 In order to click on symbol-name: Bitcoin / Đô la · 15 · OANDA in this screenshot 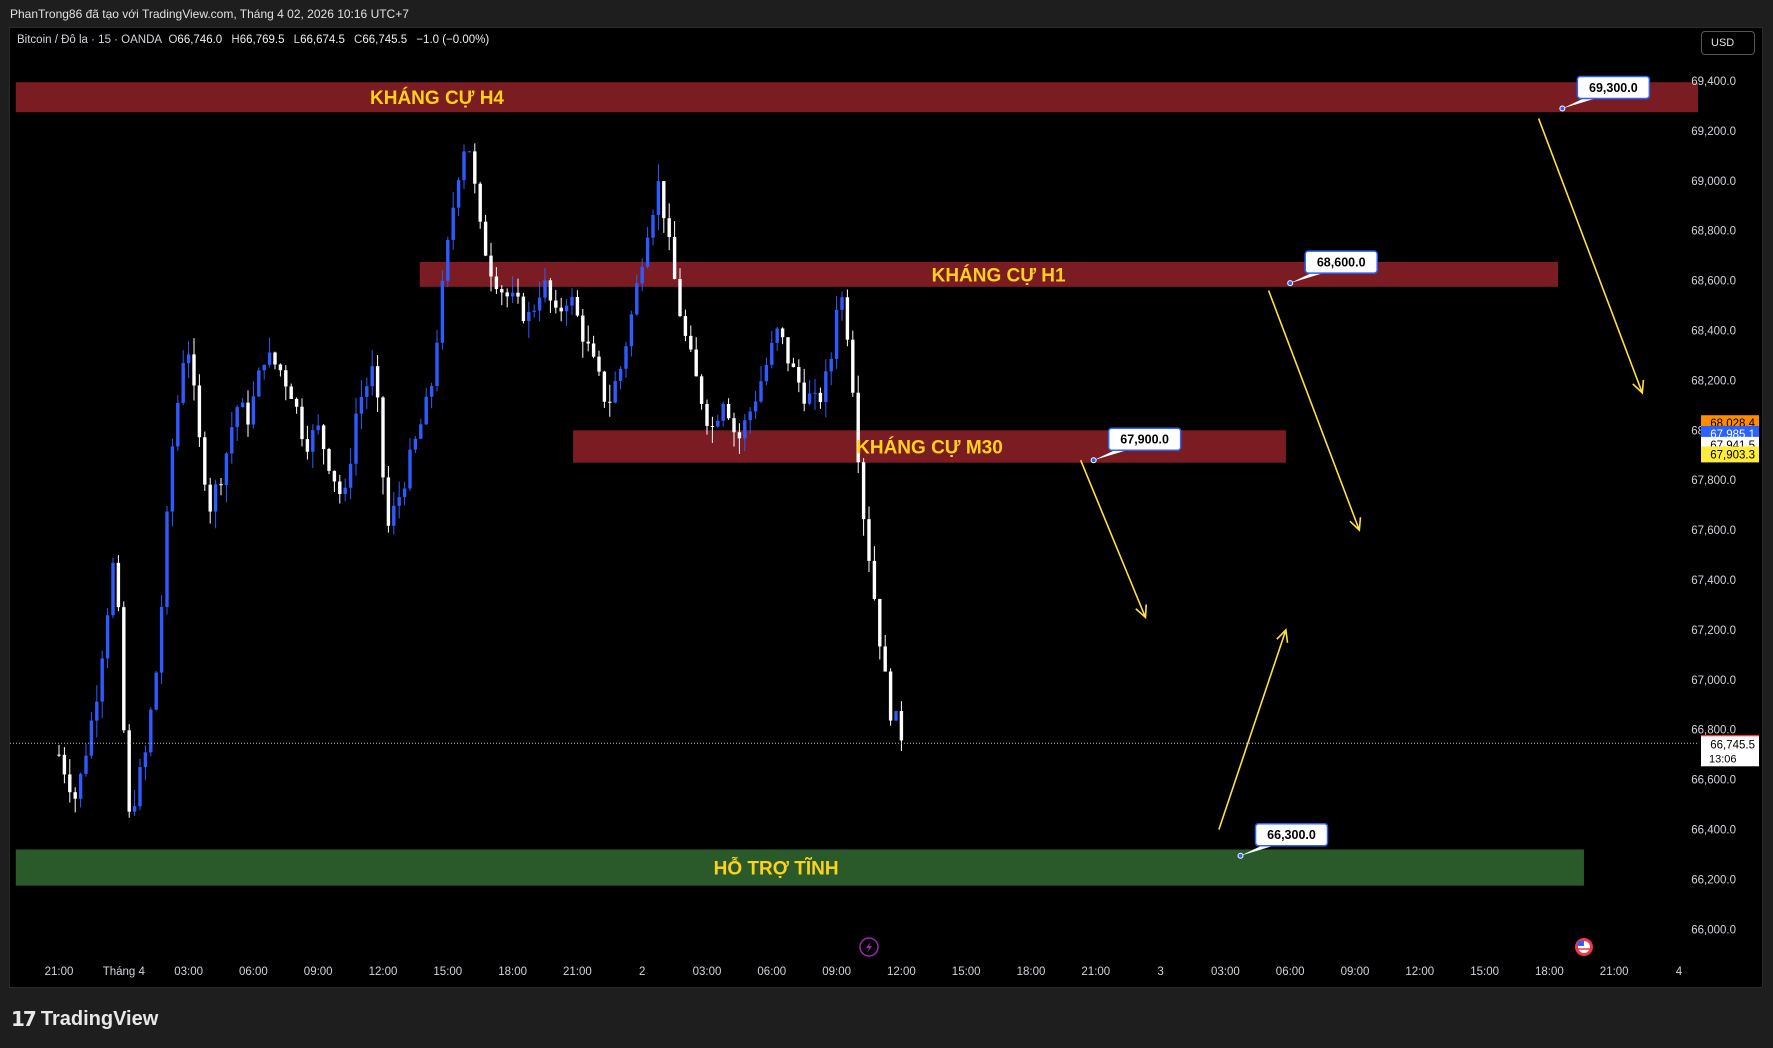, I will do `click(89, 40)`.